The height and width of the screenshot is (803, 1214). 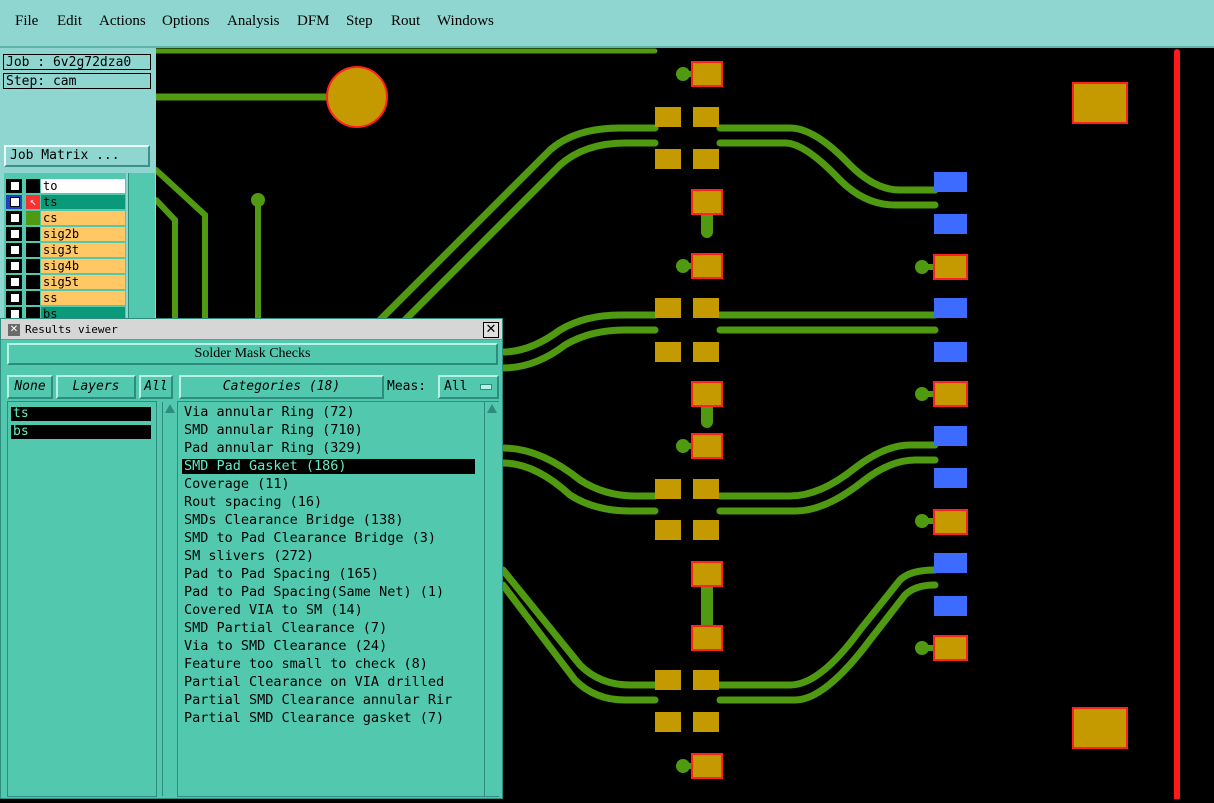 I want to click on check-set-title: Solder Mask Checks, so click(x=252, y=354).